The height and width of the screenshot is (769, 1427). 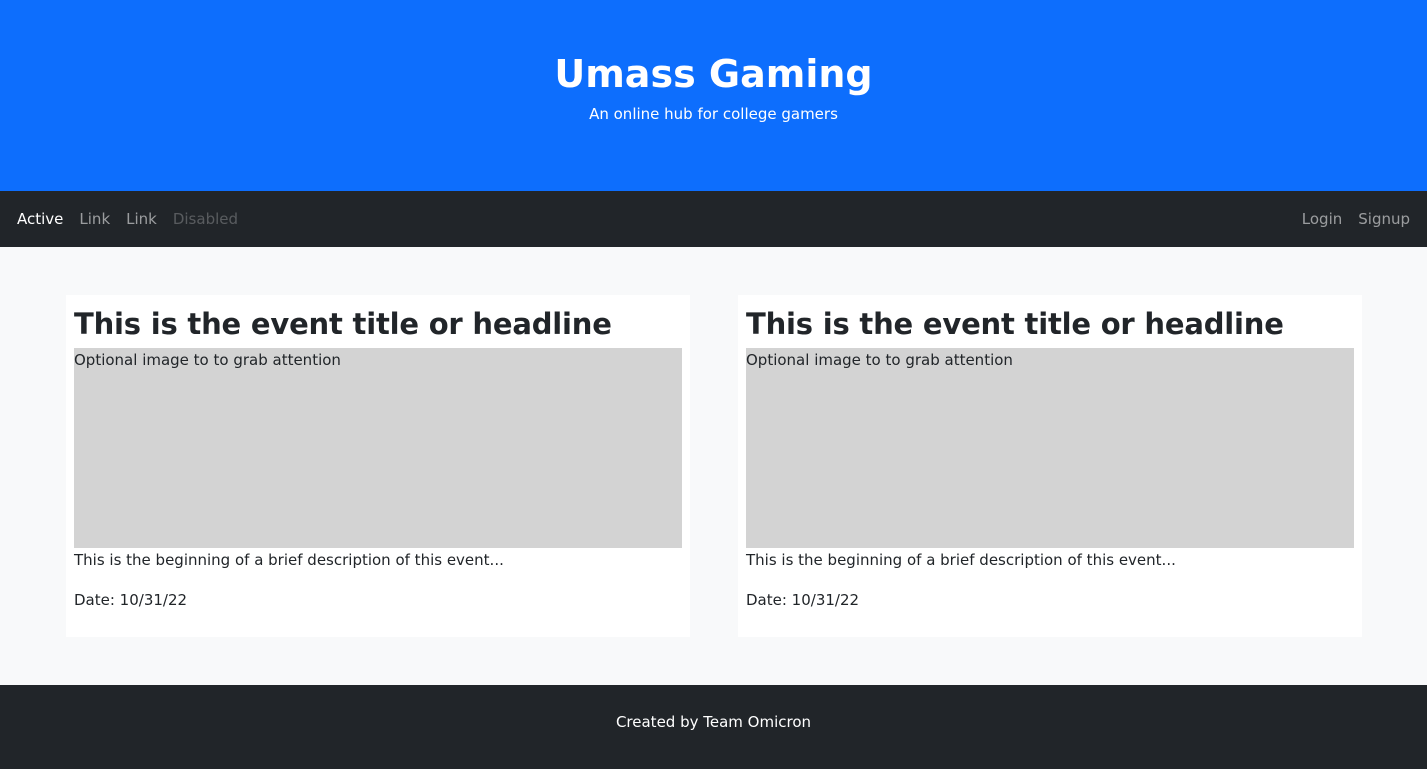 I want to click on nav-right-group: Login Signup, so click(x=1356, y=219).